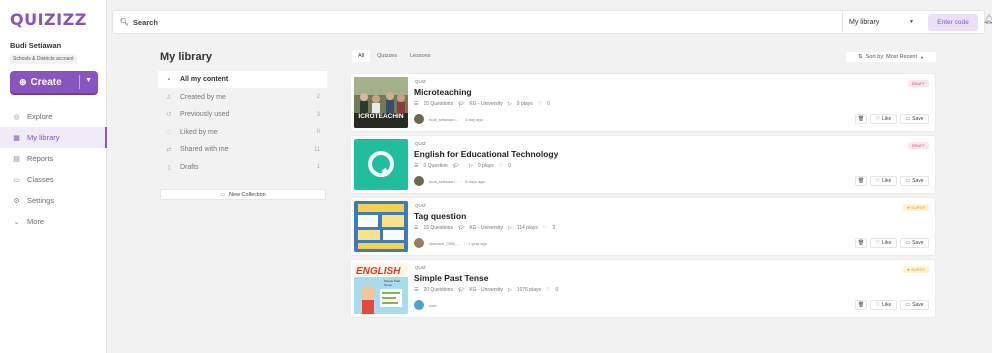 Image resolution: width=992 pixels, height=353 pixels. Describe the element at coordinates (381, 102) in the screenshot. I see `quiz-thumbnail: ICROTEACHIN` at that location.